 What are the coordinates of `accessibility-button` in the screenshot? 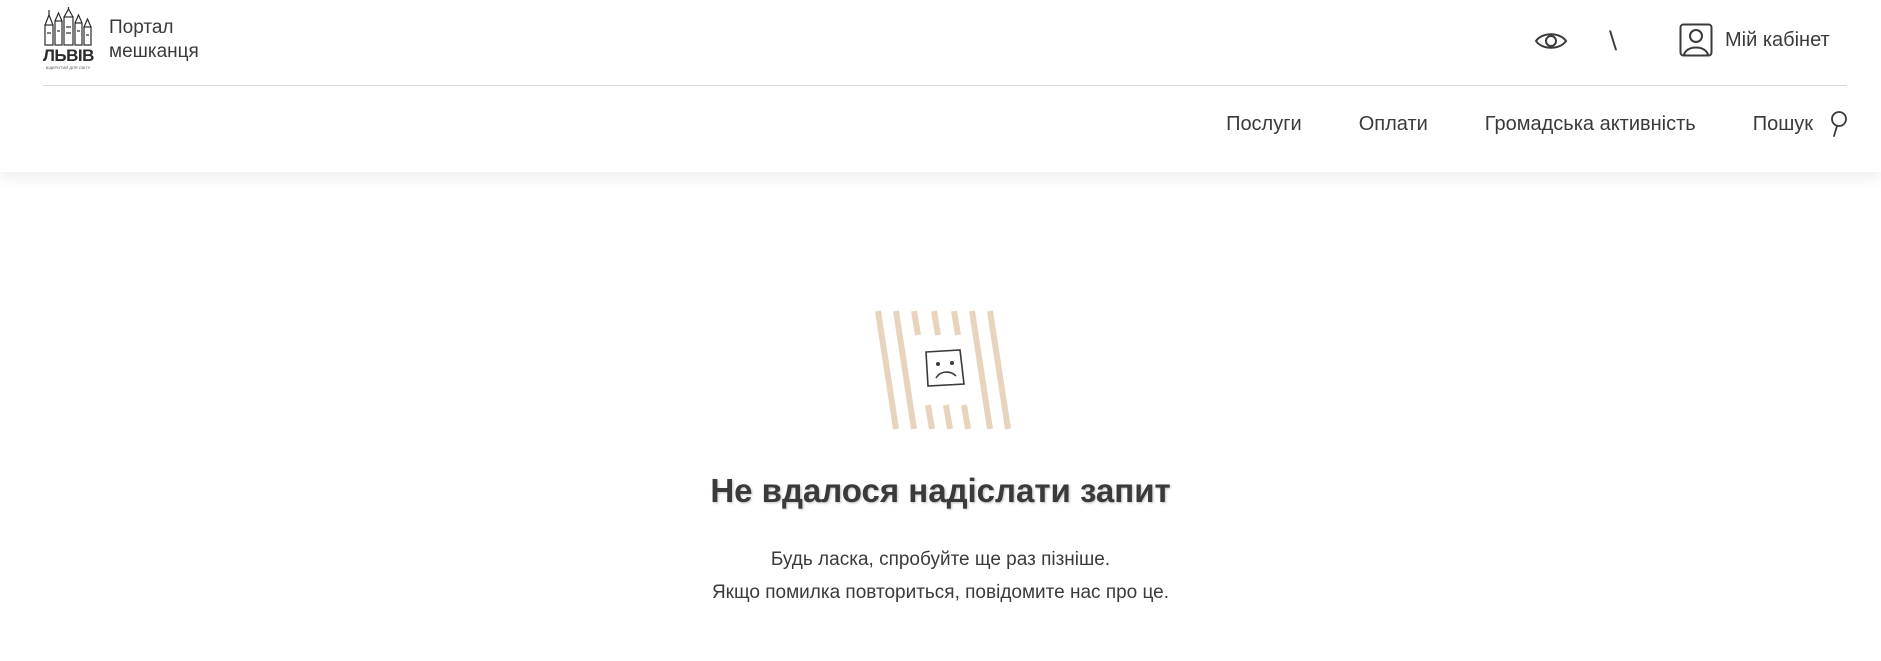 It's located at (1551, 41).